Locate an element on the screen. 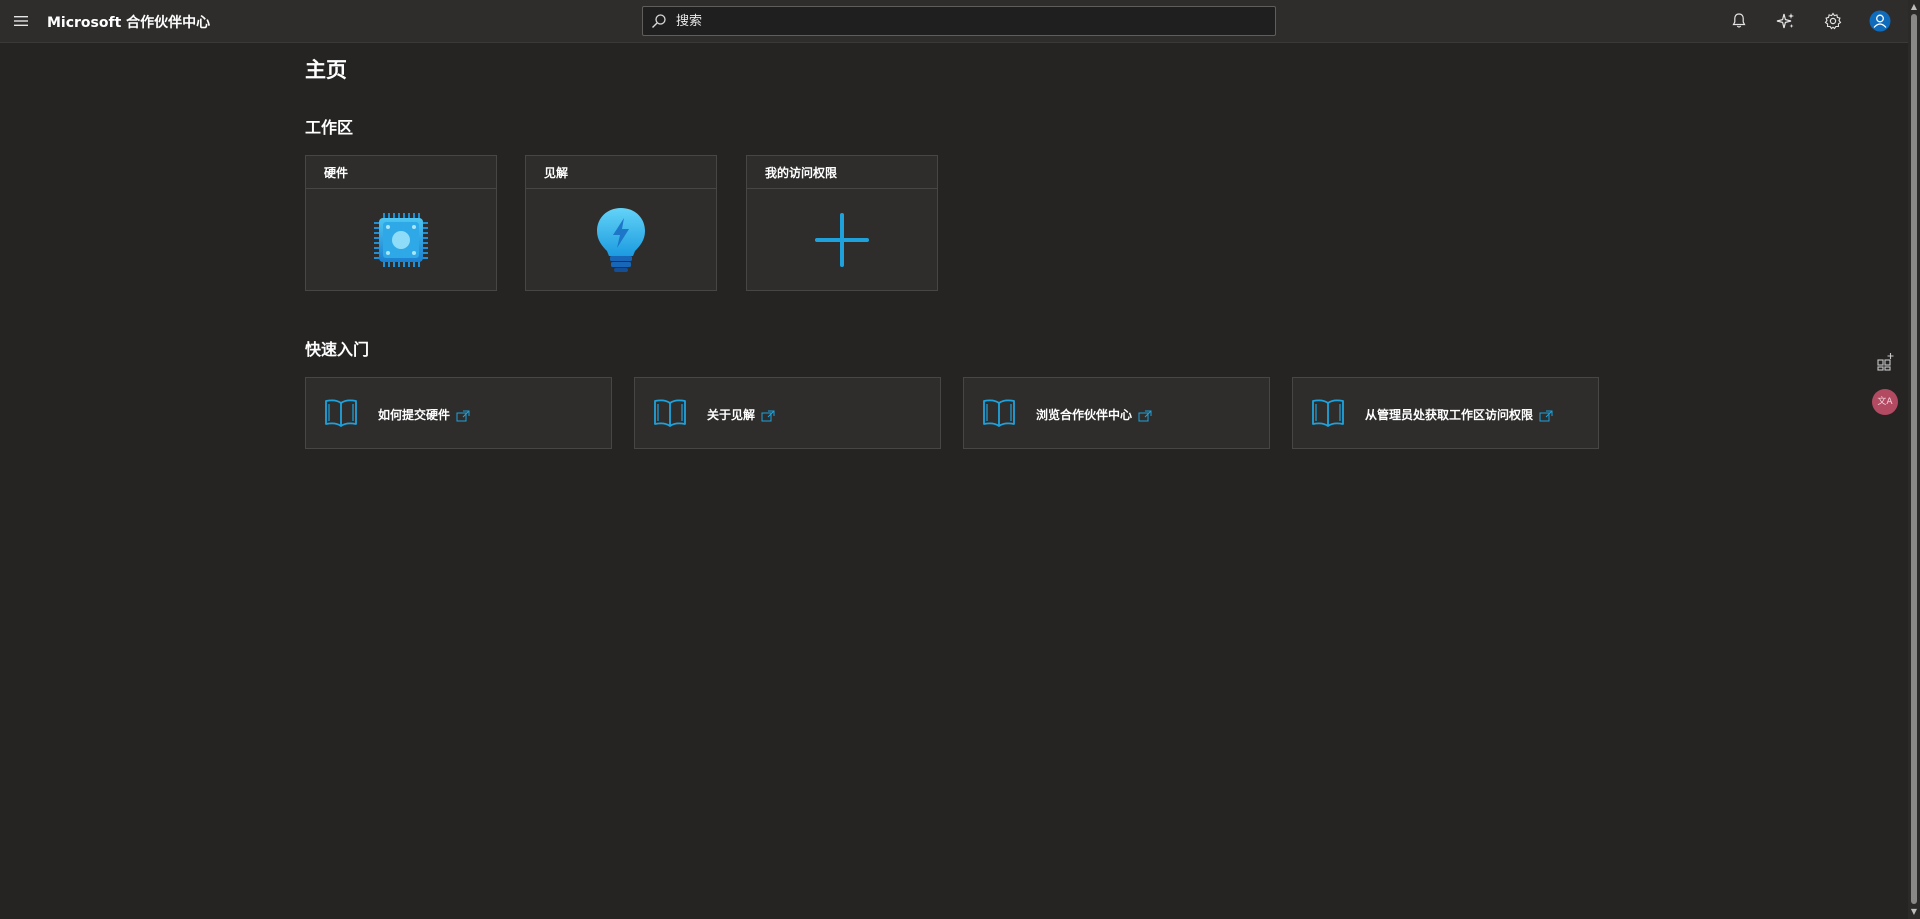 This screenshot has width=1920, height=919. lightbulb-icon is located at coordinates (621, 239).